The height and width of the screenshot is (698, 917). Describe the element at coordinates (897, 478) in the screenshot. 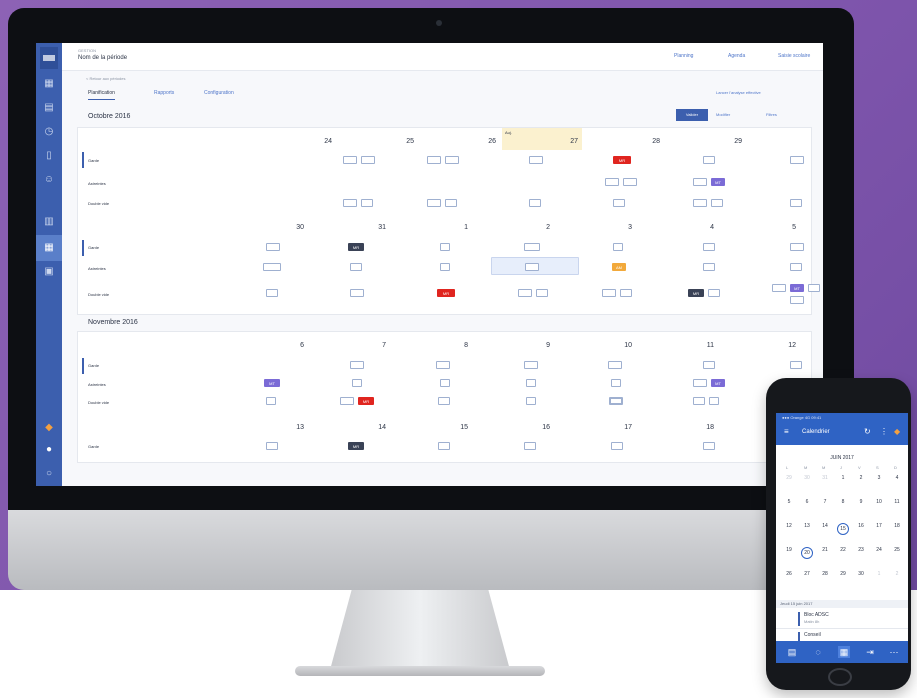

I see `calendar-day: 4` at that location.